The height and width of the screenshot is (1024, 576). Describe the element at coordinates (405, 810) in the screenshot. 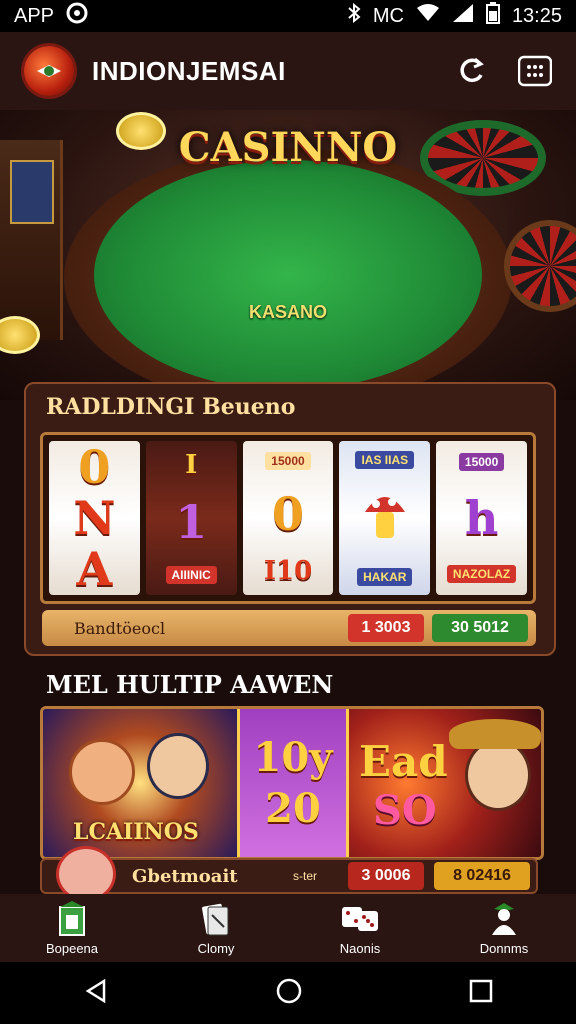

I see `promo-right-bottom: SO` at that location.